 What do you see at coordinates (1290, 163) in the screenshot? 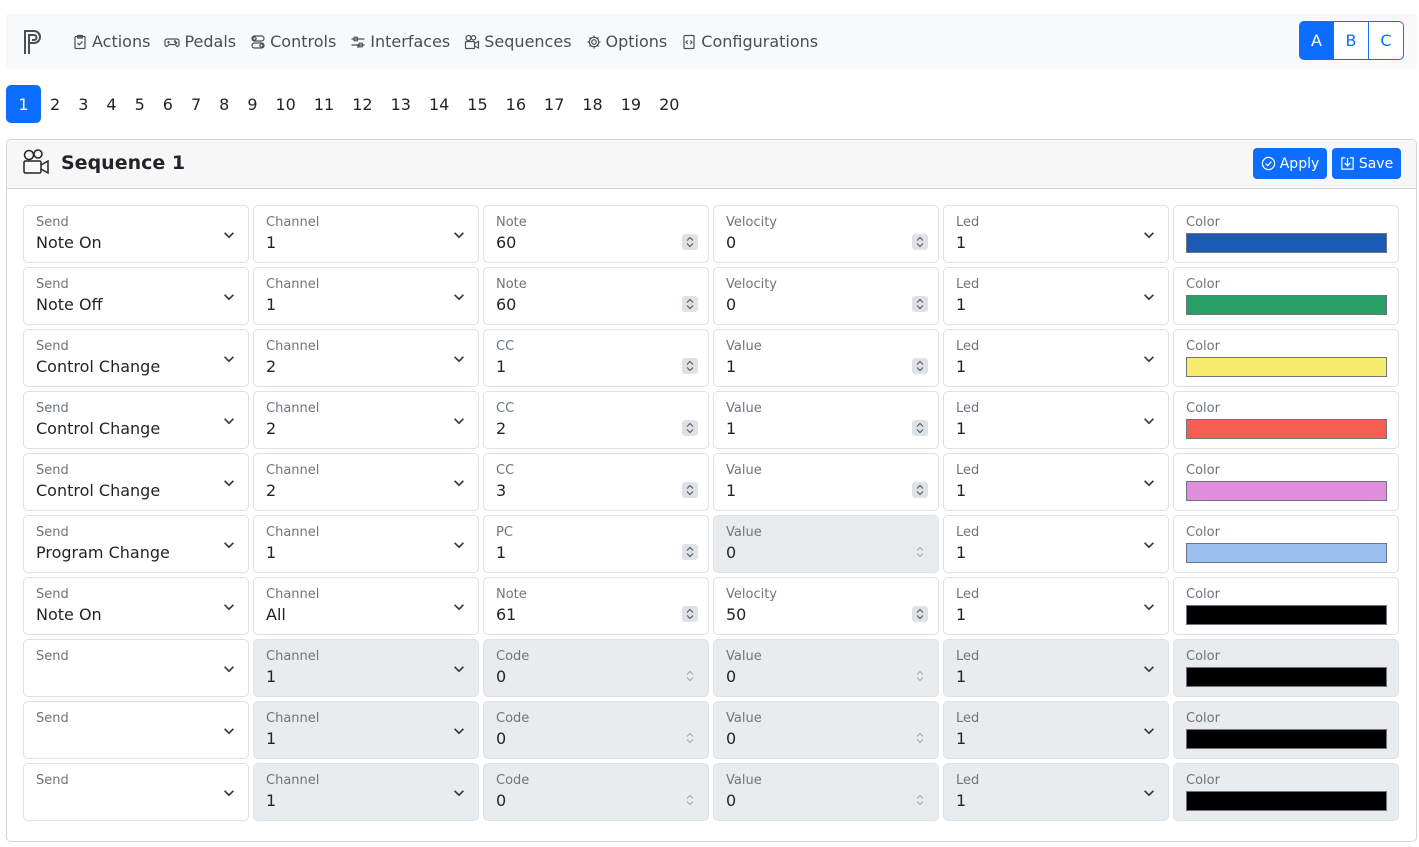
I see `apply-button: Apply` at bounding box center [1290, 163].